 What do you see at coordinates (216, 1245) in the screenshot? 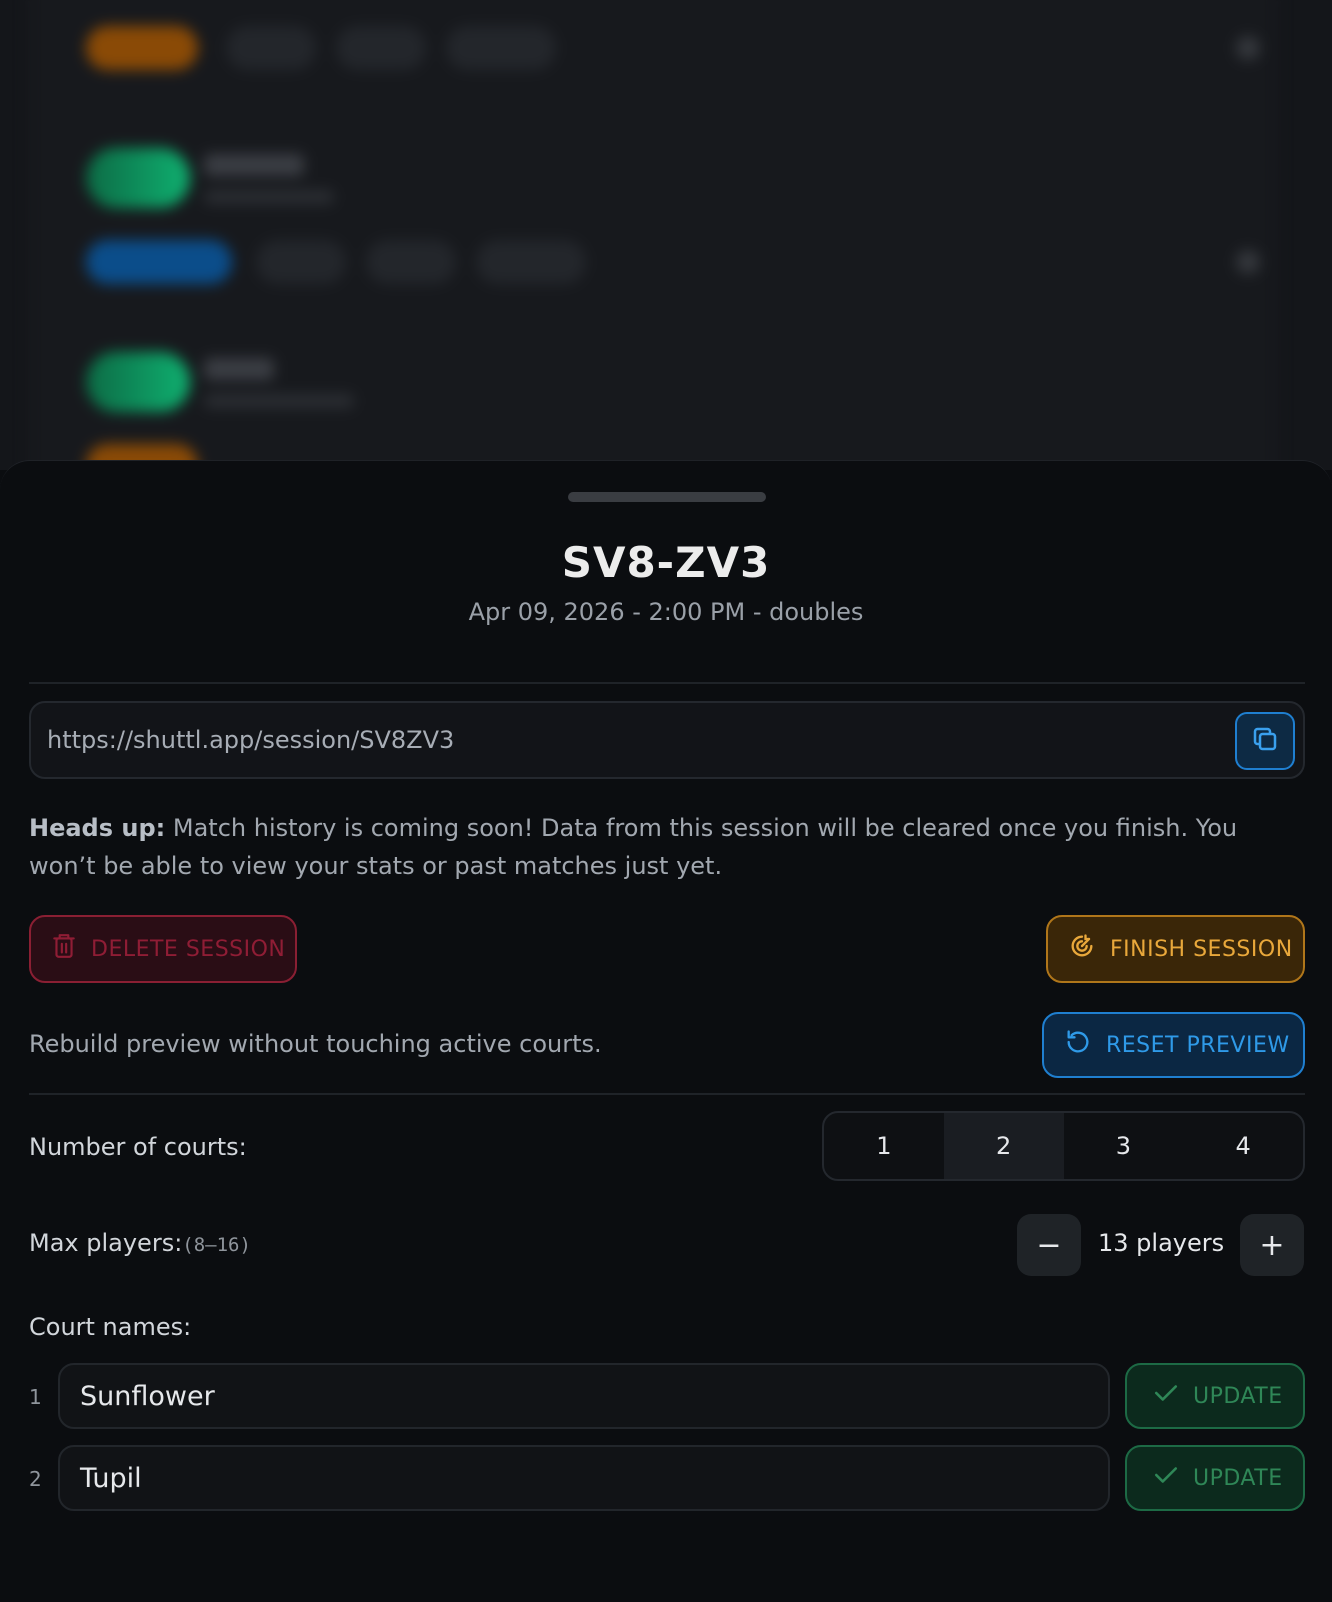
I see `max-players-range: (8–16)` at bounding box center [216, 1245].